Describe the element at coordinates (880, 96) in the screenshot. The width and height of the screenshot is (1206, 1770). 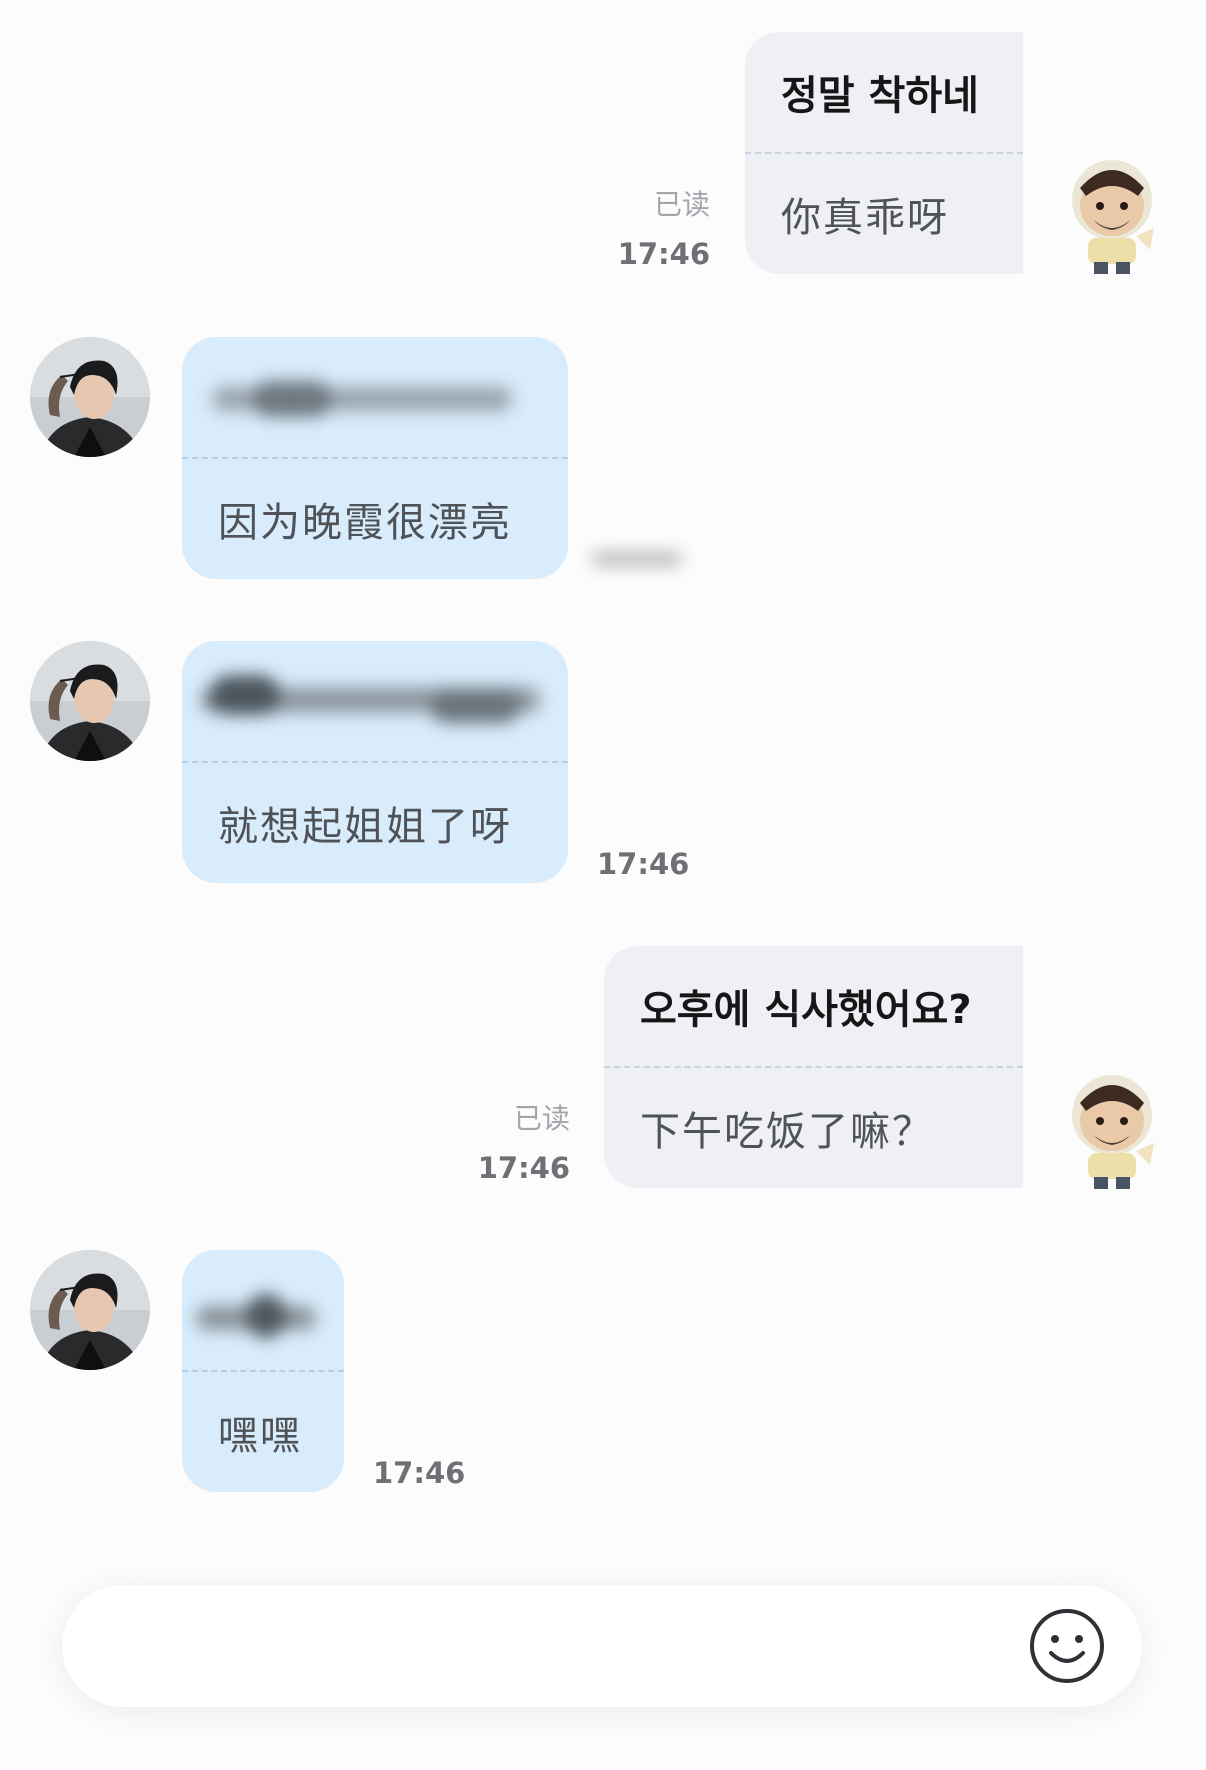
I see `original-text: 정말 착하네` at that location.